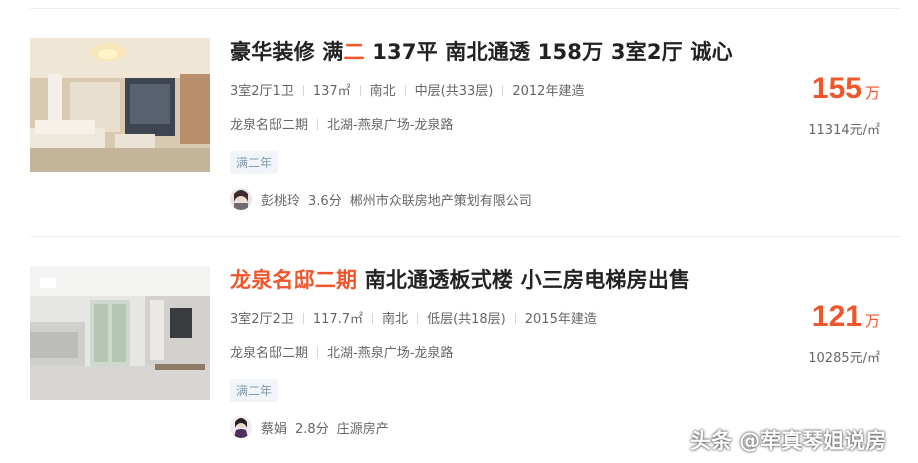 The width and height of the screenshot is (918, 463). I want to click on title-text: 137平 南北通透 158万 3室2厅 诚心, so click(548, 52).